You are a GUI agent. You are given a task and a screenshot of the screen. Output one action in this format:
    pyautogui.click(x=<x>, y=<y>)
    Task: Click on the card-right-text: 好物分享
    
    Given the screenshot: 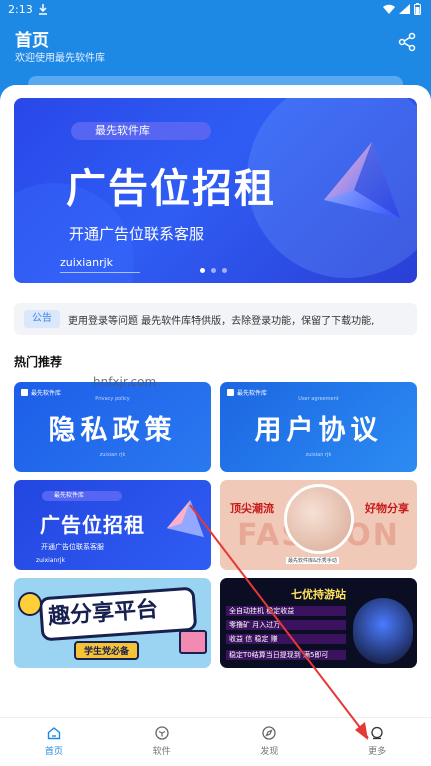 What is the action you would take?
    pyautogui.click(x=387, y=508)
    